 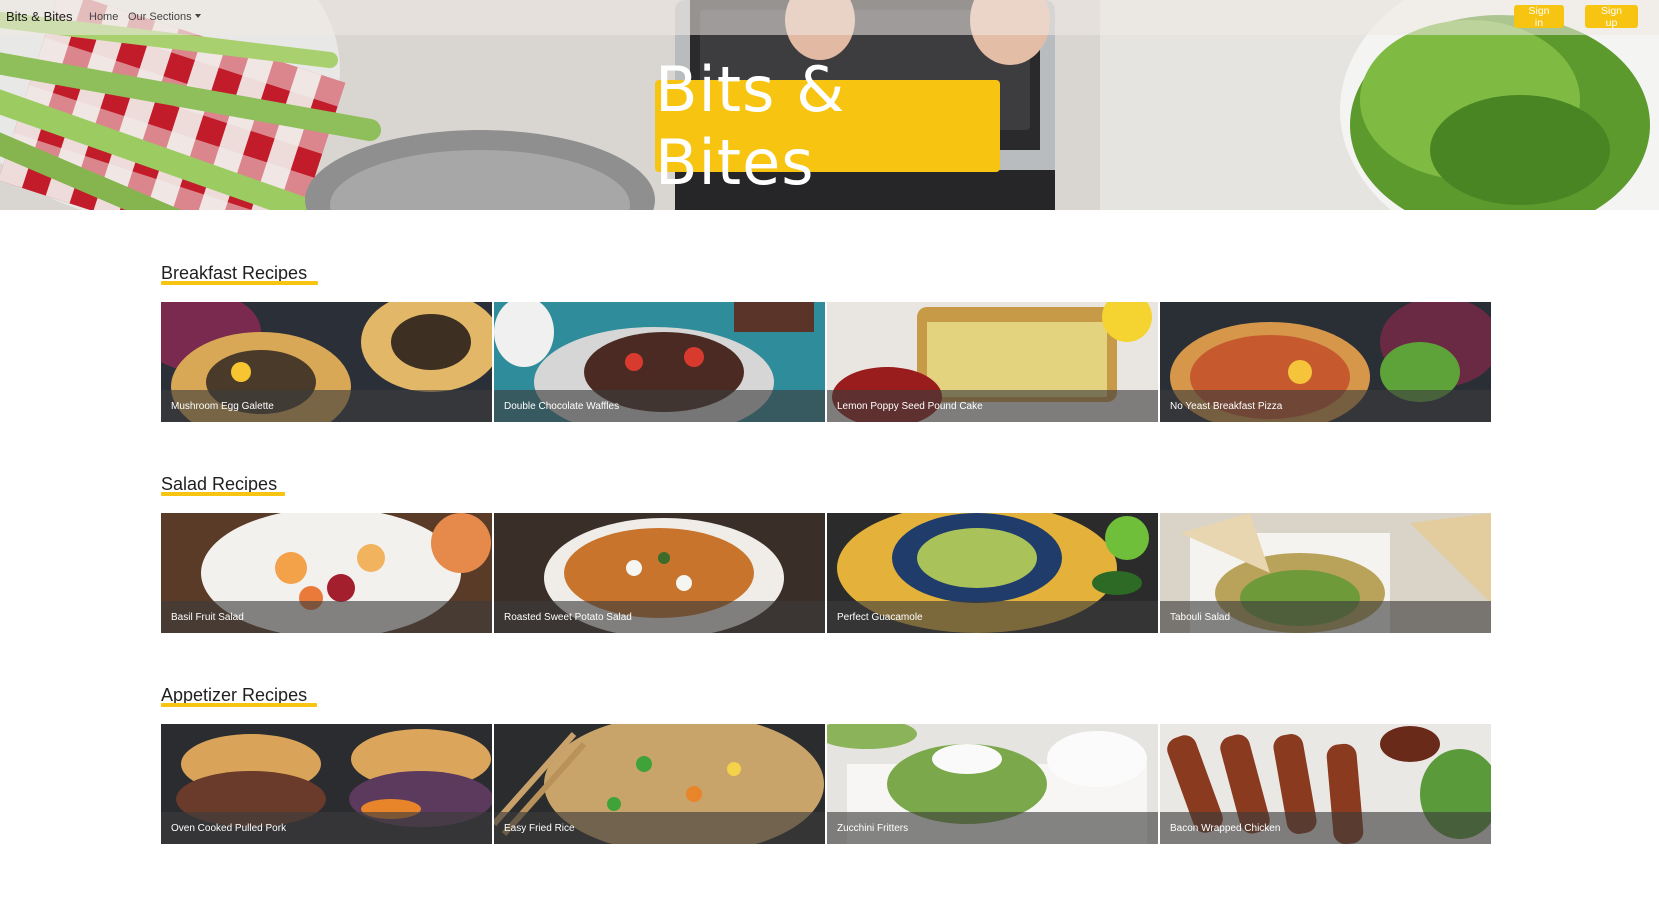 What do you see at coordinates (1611, 17) in the screenshot?
I see `sign-up-button: Sign up` at bounding box center [1611, 17].